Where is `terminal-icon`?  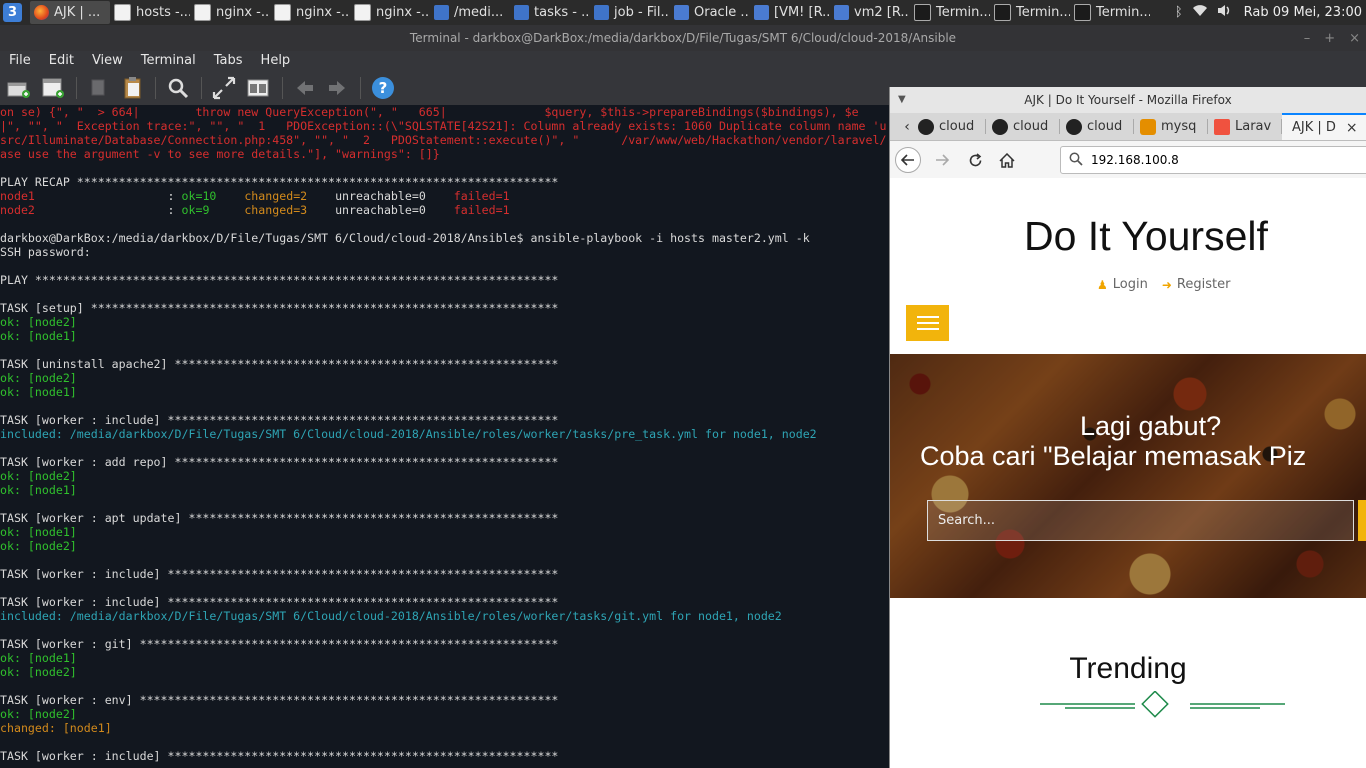 terminal-icon is located at coordinates (1002, 12).